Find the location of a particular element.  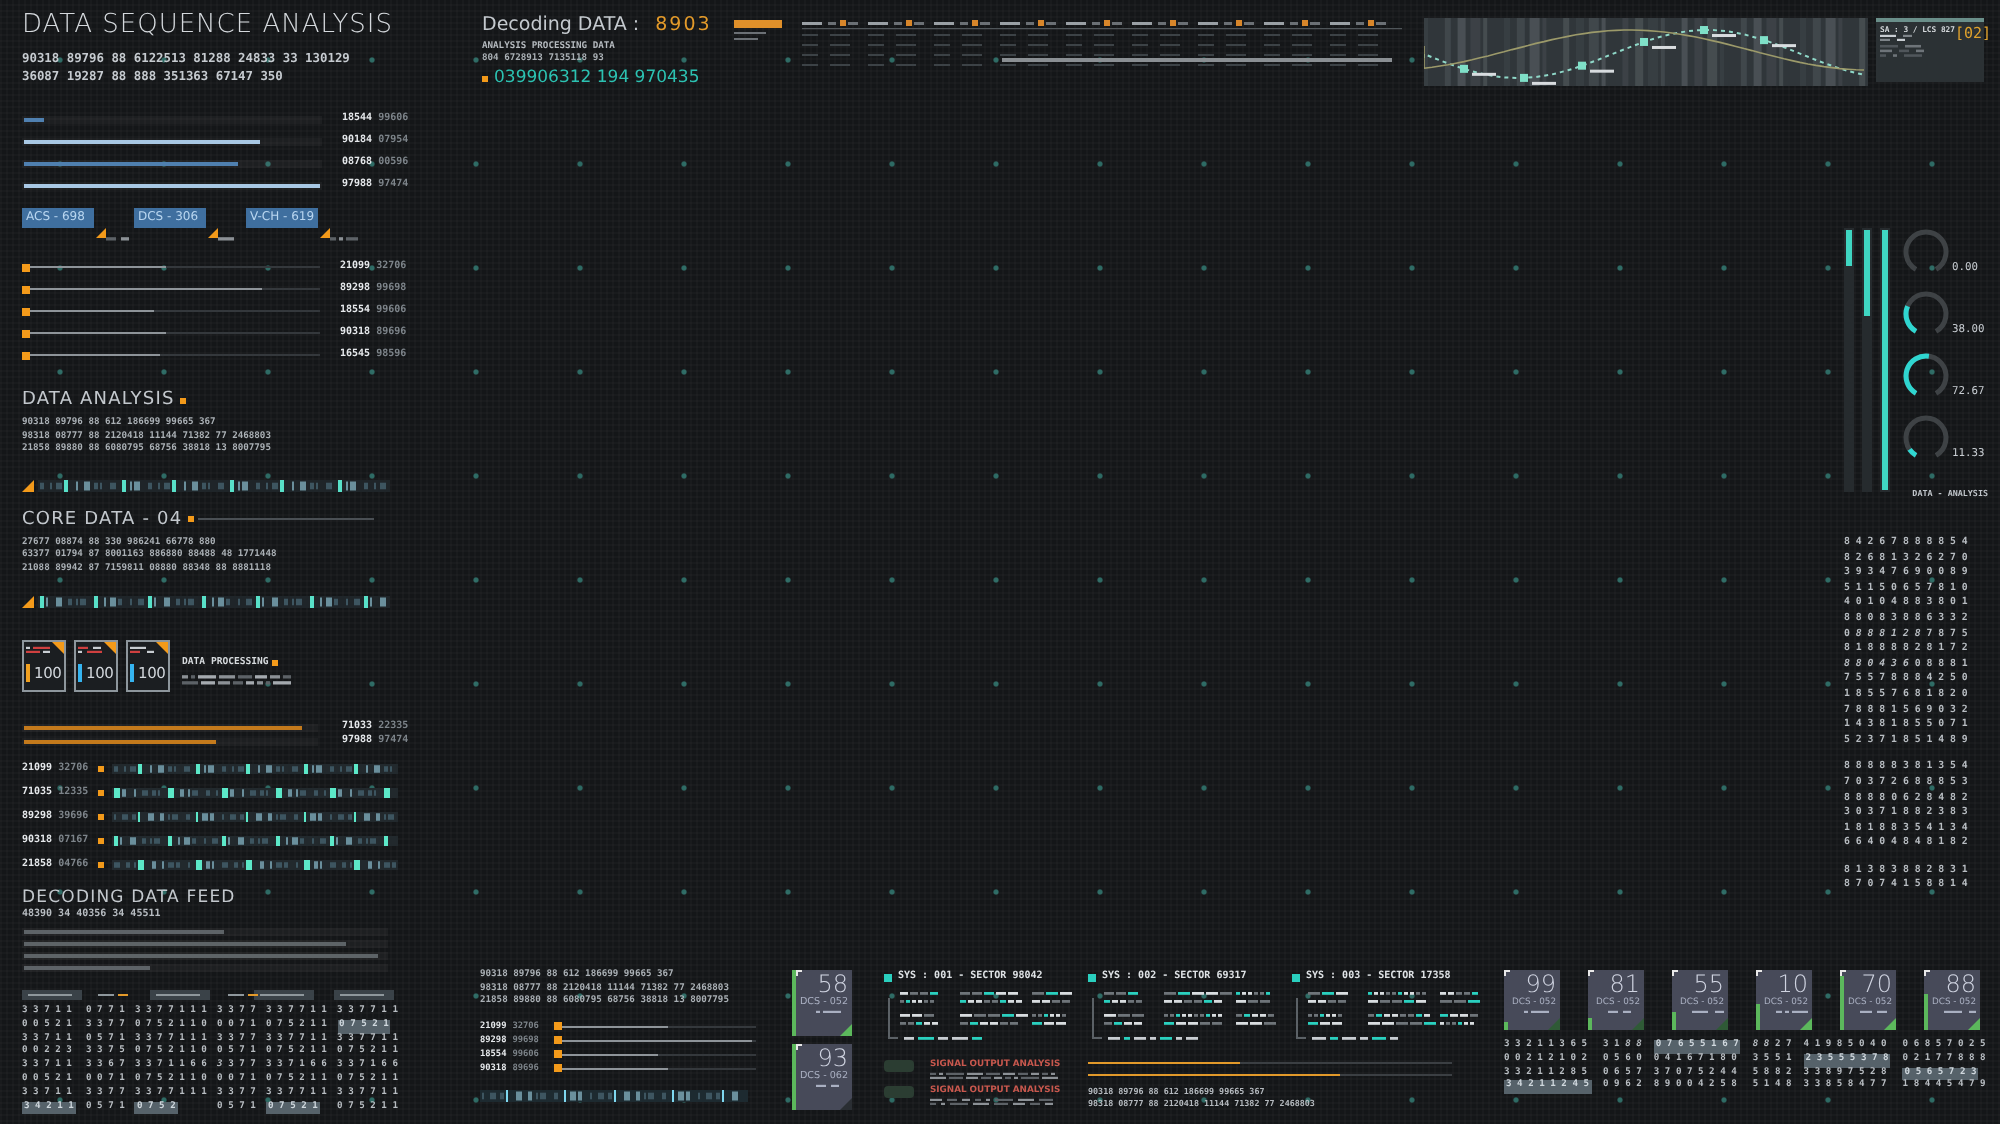

page-title: DATA SEQUENCE ANALYSIS is located at coordinates (209, 26).